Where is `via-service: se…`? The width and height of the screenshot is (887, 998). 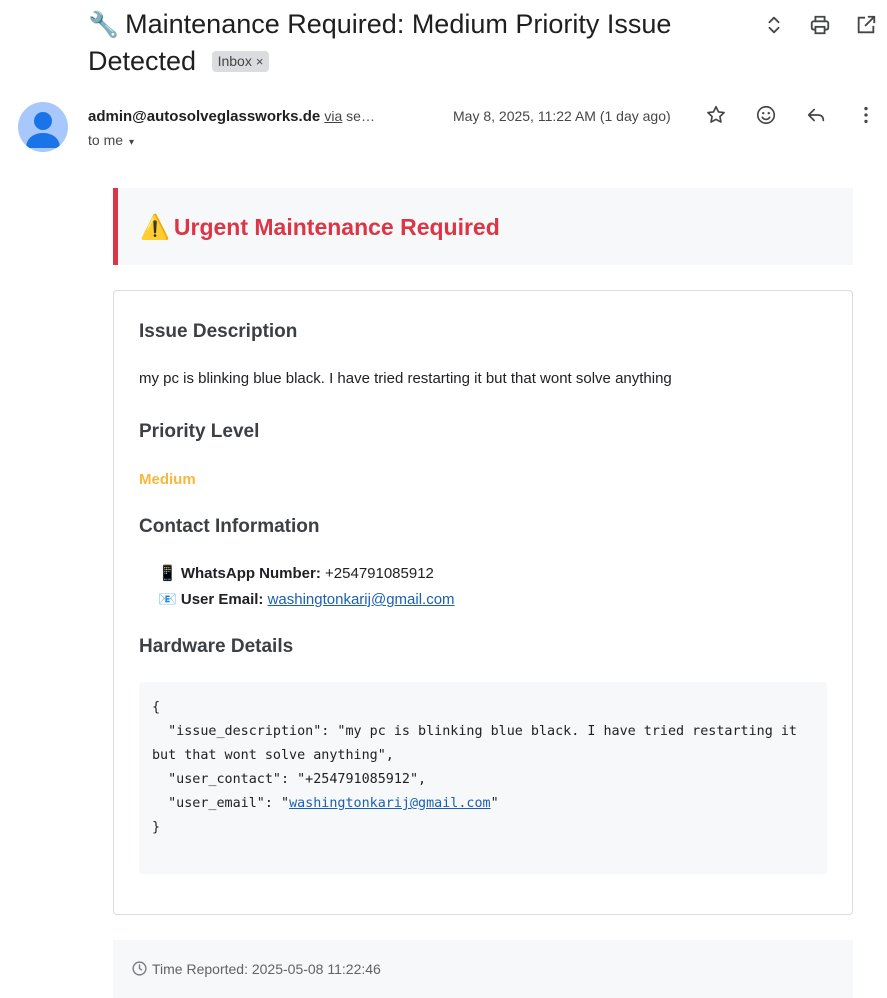 via-service: se… is located at coordinates (360, 116).